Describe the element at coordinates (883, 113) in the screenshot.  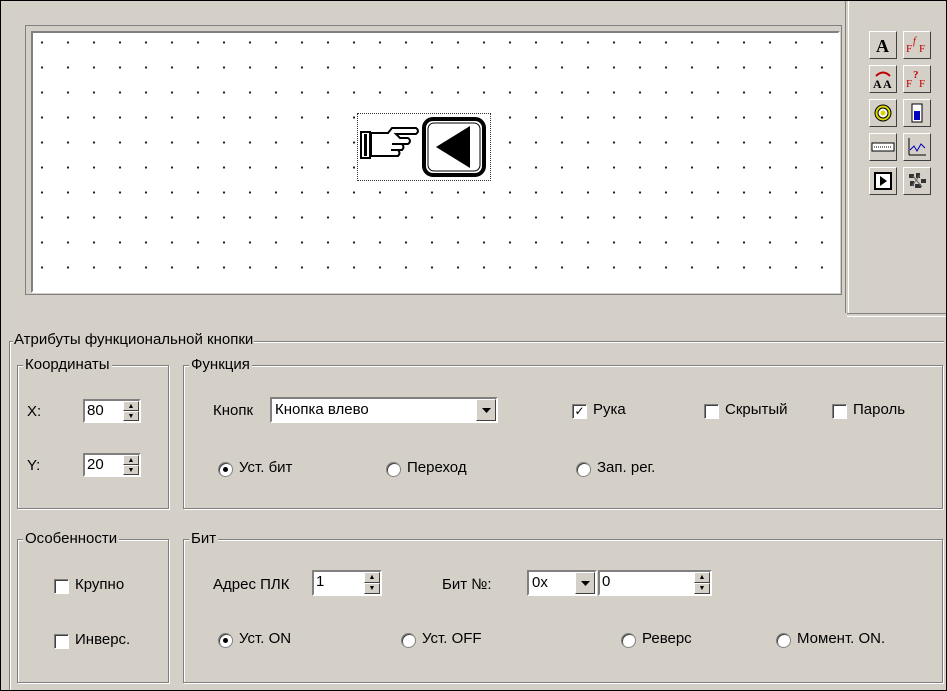
I see `lamp-icon` at that location.